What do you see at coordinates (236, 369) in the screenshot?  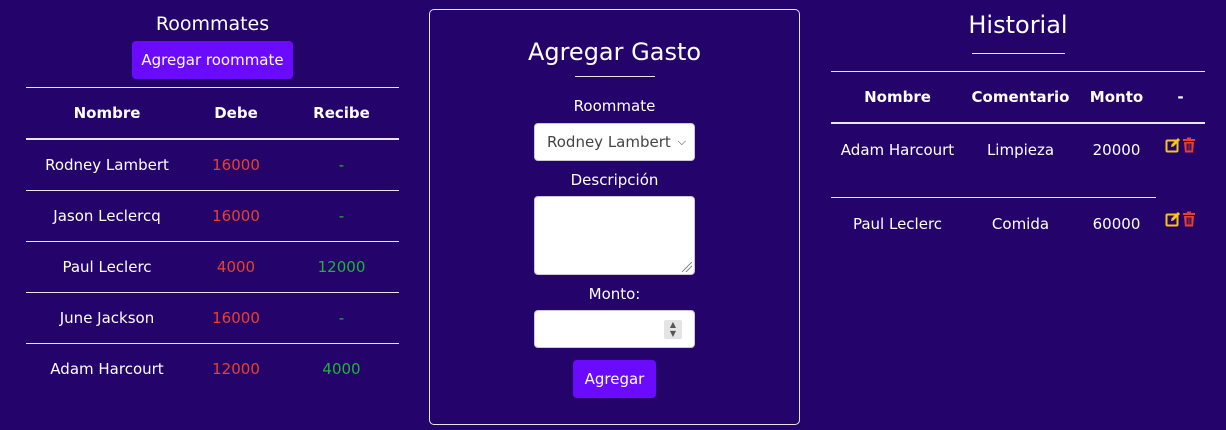 I see `roommate-debe: 12000` at bounding box center [236, 369].